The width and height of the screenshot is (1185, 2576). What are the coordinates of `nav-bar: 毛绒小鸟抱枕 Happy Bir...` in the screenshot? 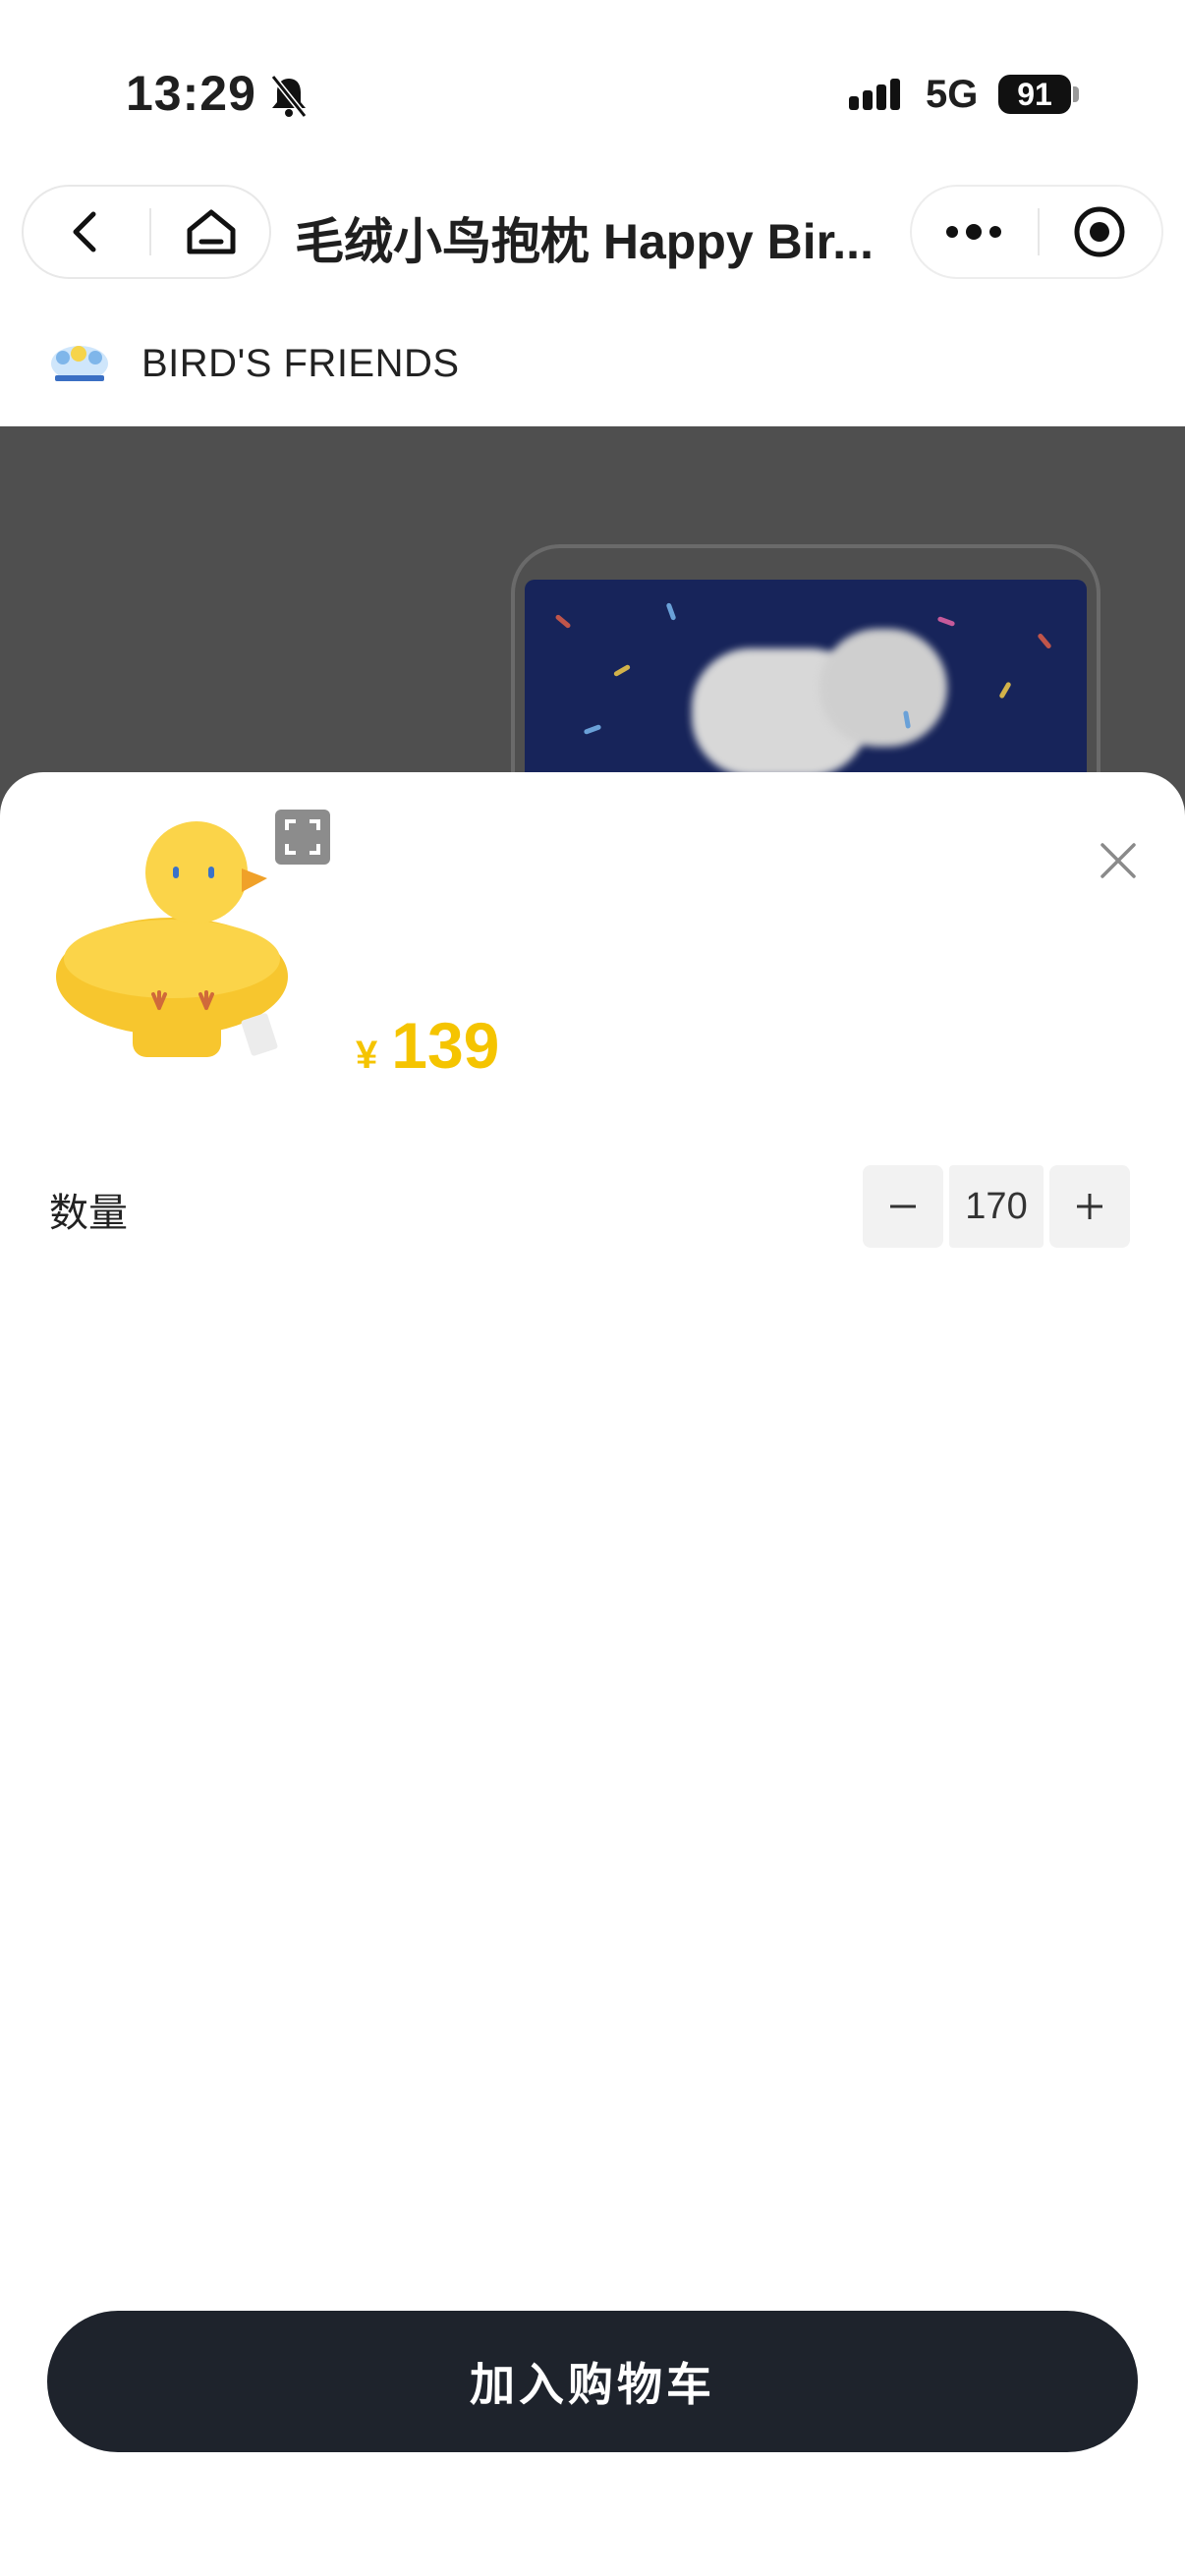 It's located at (592, 236).